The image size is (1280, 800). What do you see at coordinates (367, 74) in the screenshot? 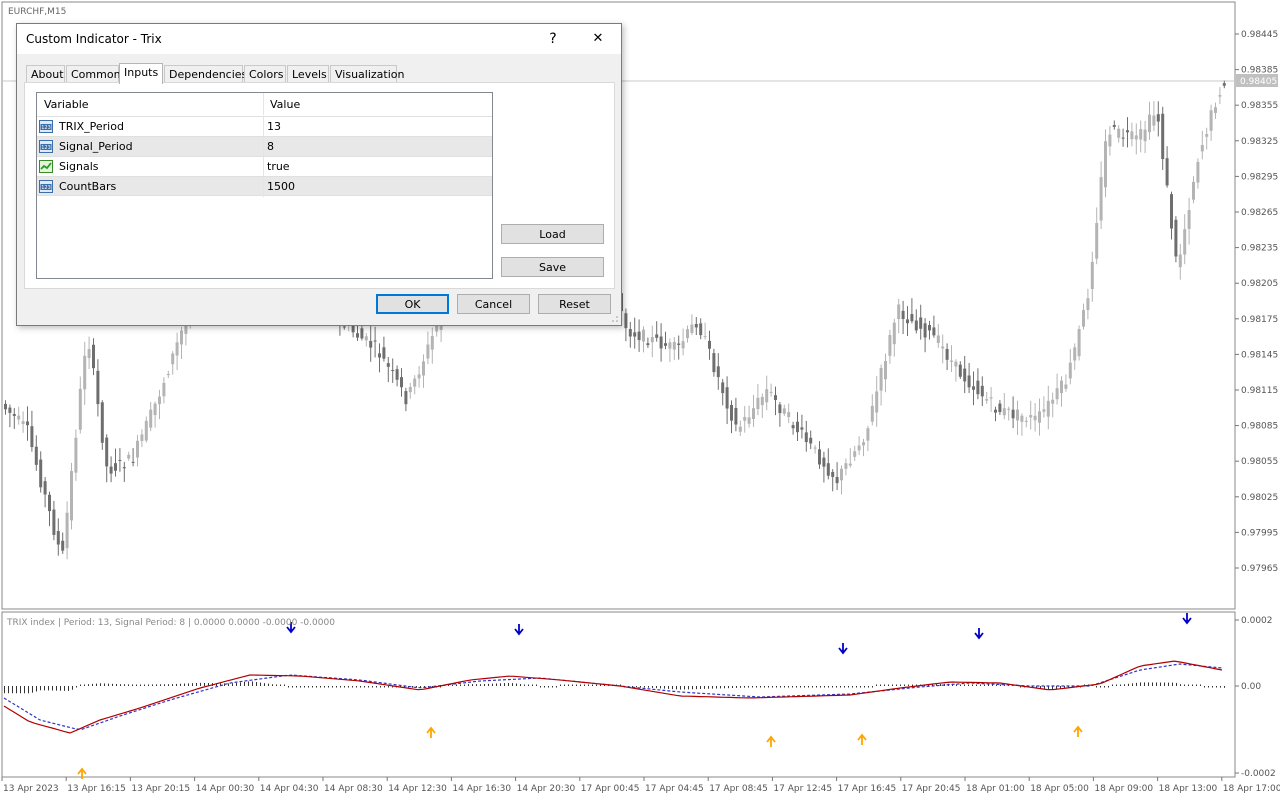
I see `tab-visualization: Visualization` at bounding box center [367, 74].